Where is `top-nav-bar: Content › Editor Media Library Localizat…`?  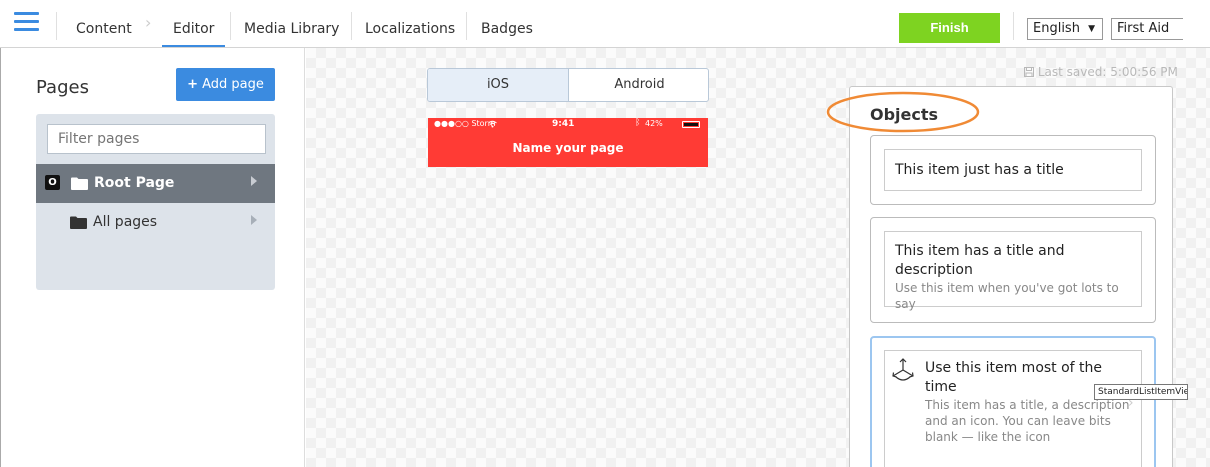 top-nav-bar: Content › Editor Media Library Localizat… is located at coordinates (605, 24).